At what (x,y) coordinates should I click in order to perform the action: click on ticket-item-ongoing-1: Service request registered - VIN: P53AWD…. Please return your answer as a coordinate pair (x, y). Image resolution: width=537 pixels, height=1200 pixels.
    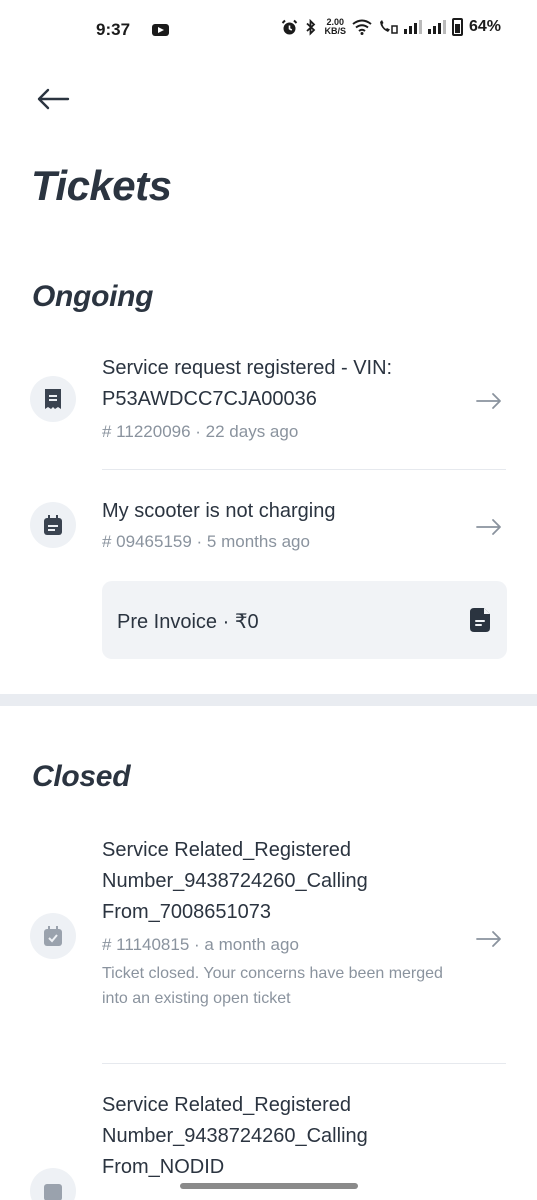
    Looking at the image, I should click on (269, 408).